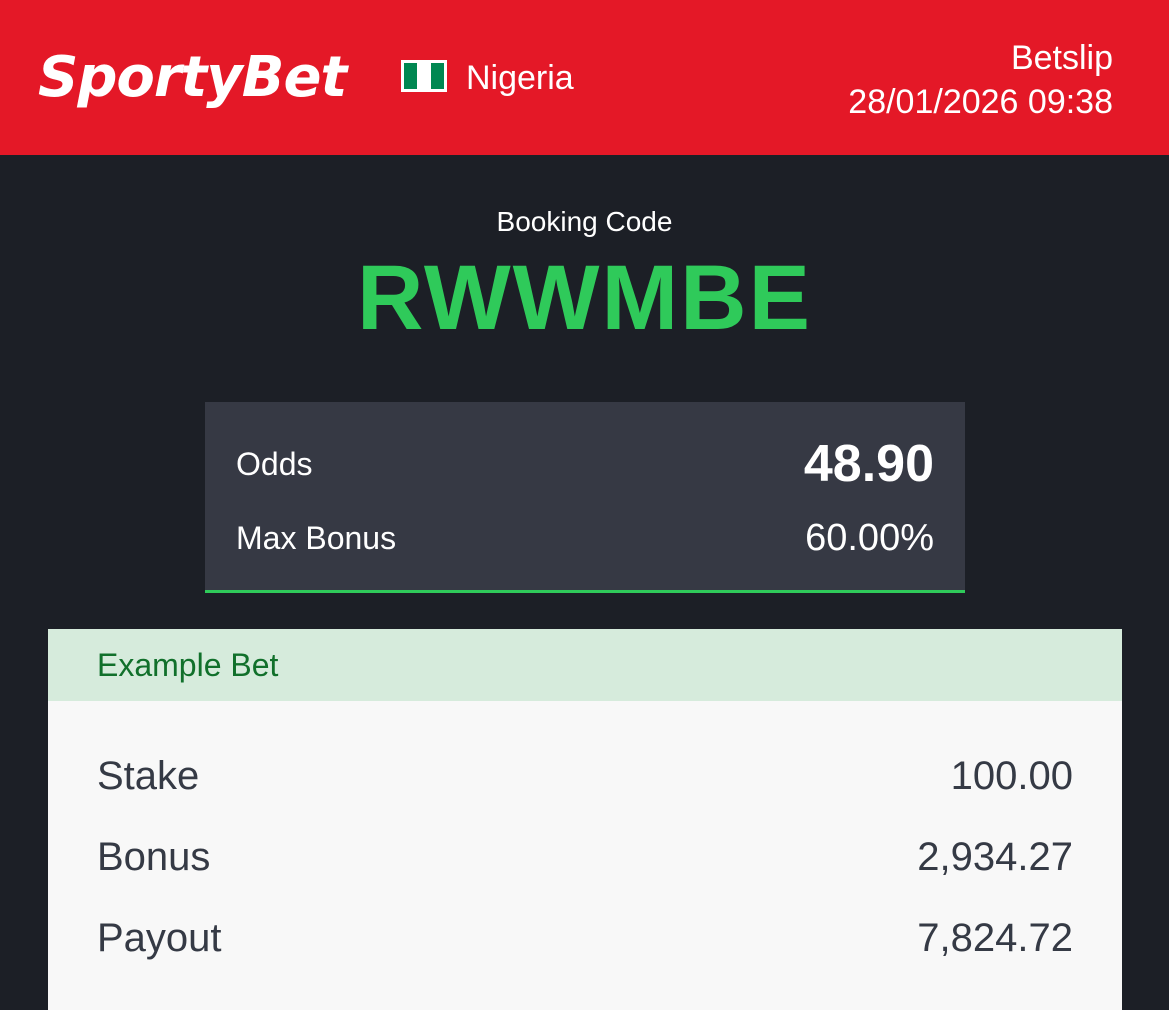 This screenshot has width=1169, height=1010. Describe the element at coordinates (585, 464) in the screenshot. I see `odds-row: Odds 48.90` at that location.